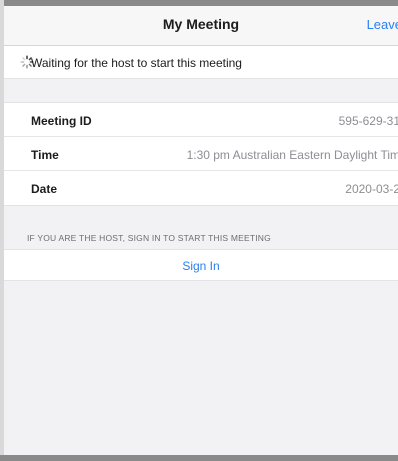  Describe the element at coordinates (44, 189) in the screenshot. I see `date-label: Date` at that location.